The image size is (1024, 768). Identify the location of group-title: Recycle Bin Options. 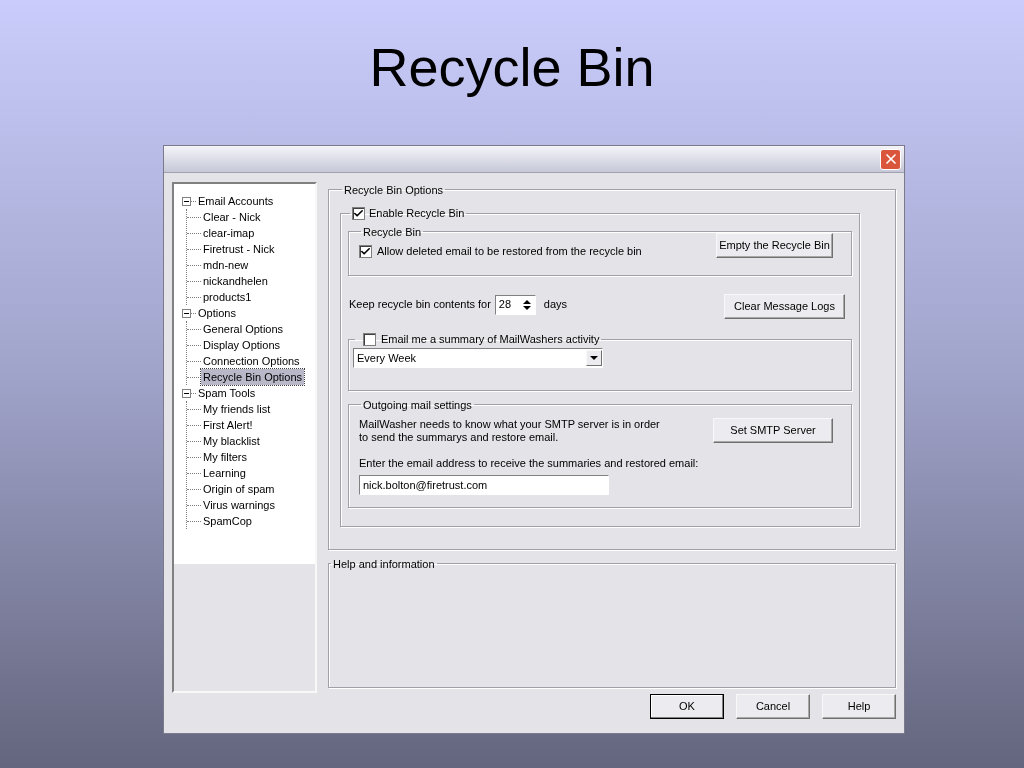
(394, 190).